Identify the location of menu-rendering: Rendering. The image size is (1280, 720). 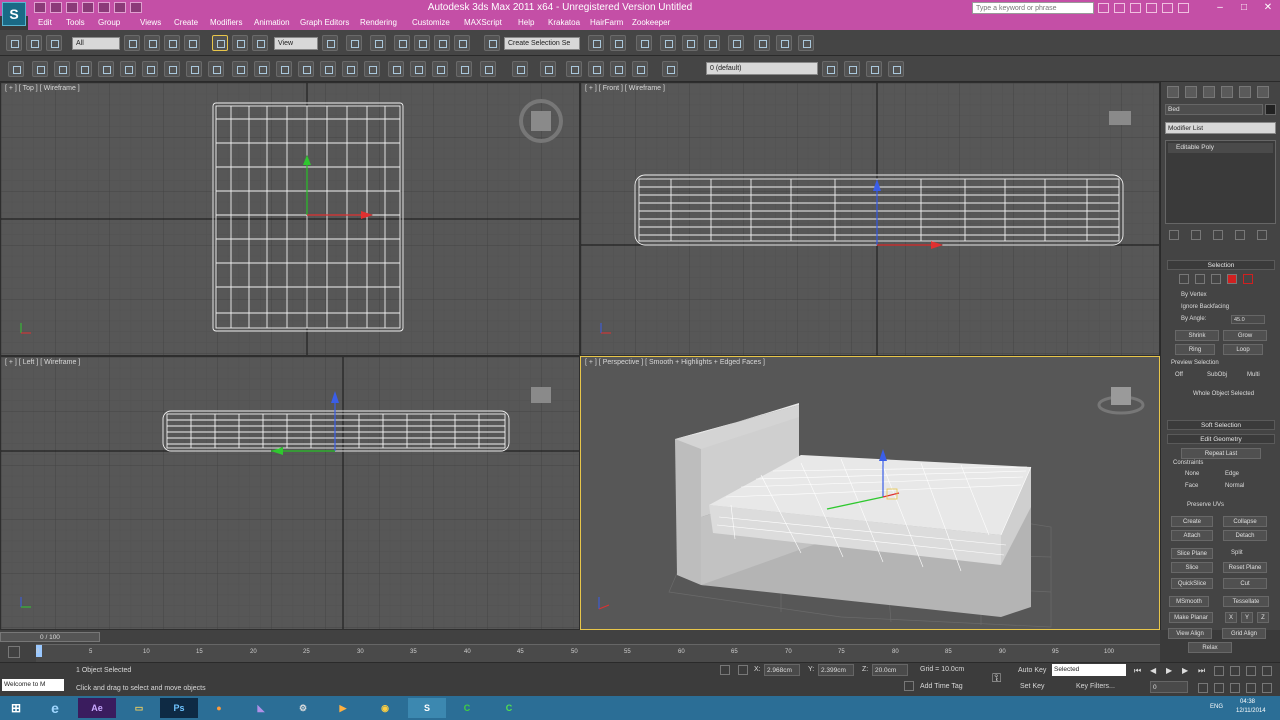
(378, 22).